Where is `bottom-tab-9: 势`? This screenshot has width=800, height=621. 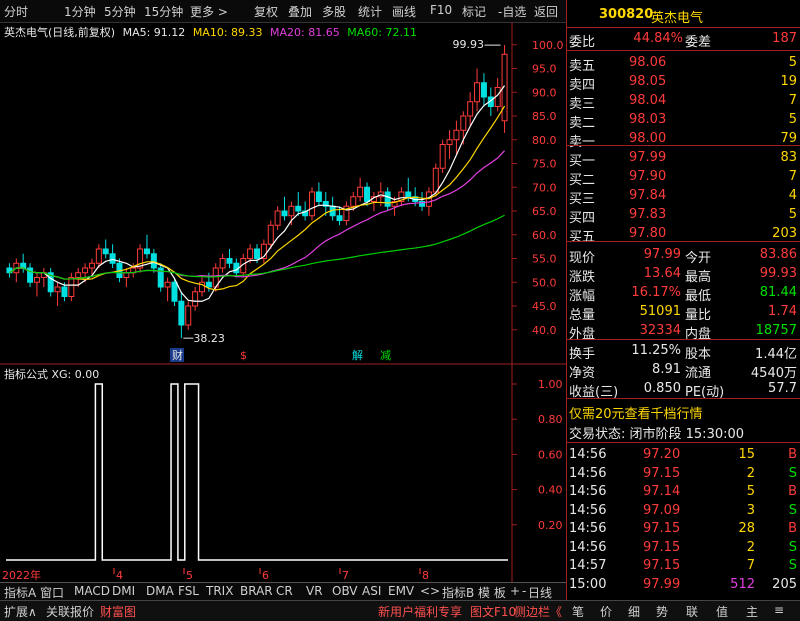 bottom-tab-9: 势 is located at coordinates (662, 611).